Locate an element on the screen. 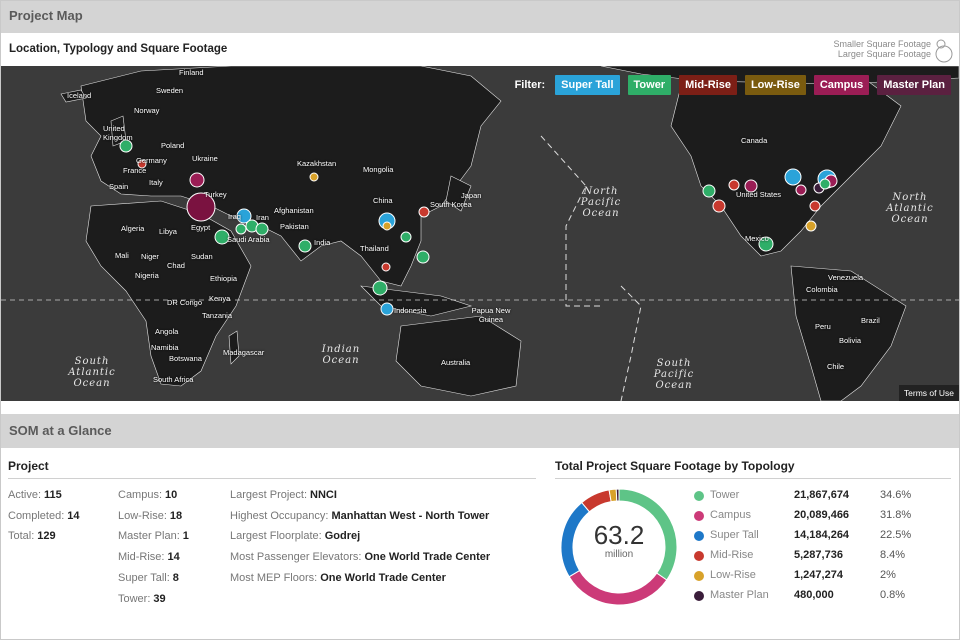  map-label: Bolivia is located at coordinates (850, 340).